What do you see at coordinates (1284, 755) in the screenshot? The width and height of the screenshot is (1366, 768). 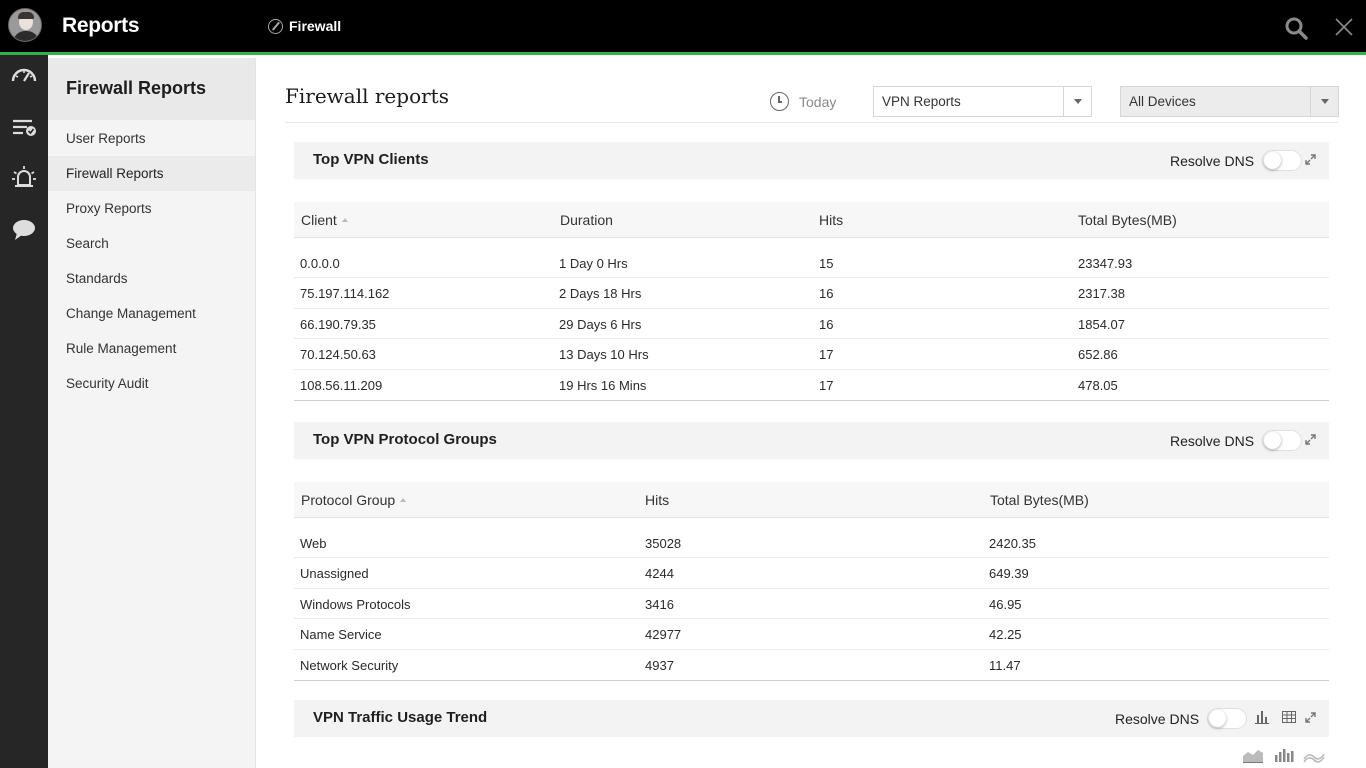 I see `column-chart-icon` at bounding box center [1284, 755].